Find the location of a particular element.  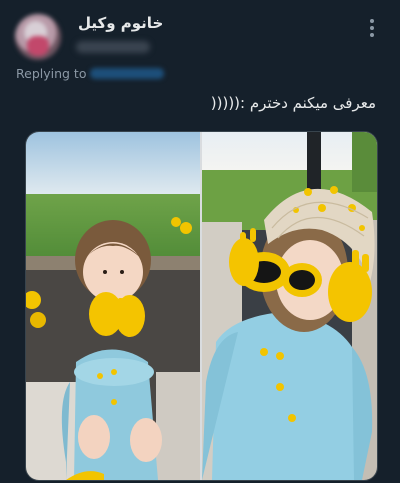

more-vertical-icon is located at coordinates (372, 21).